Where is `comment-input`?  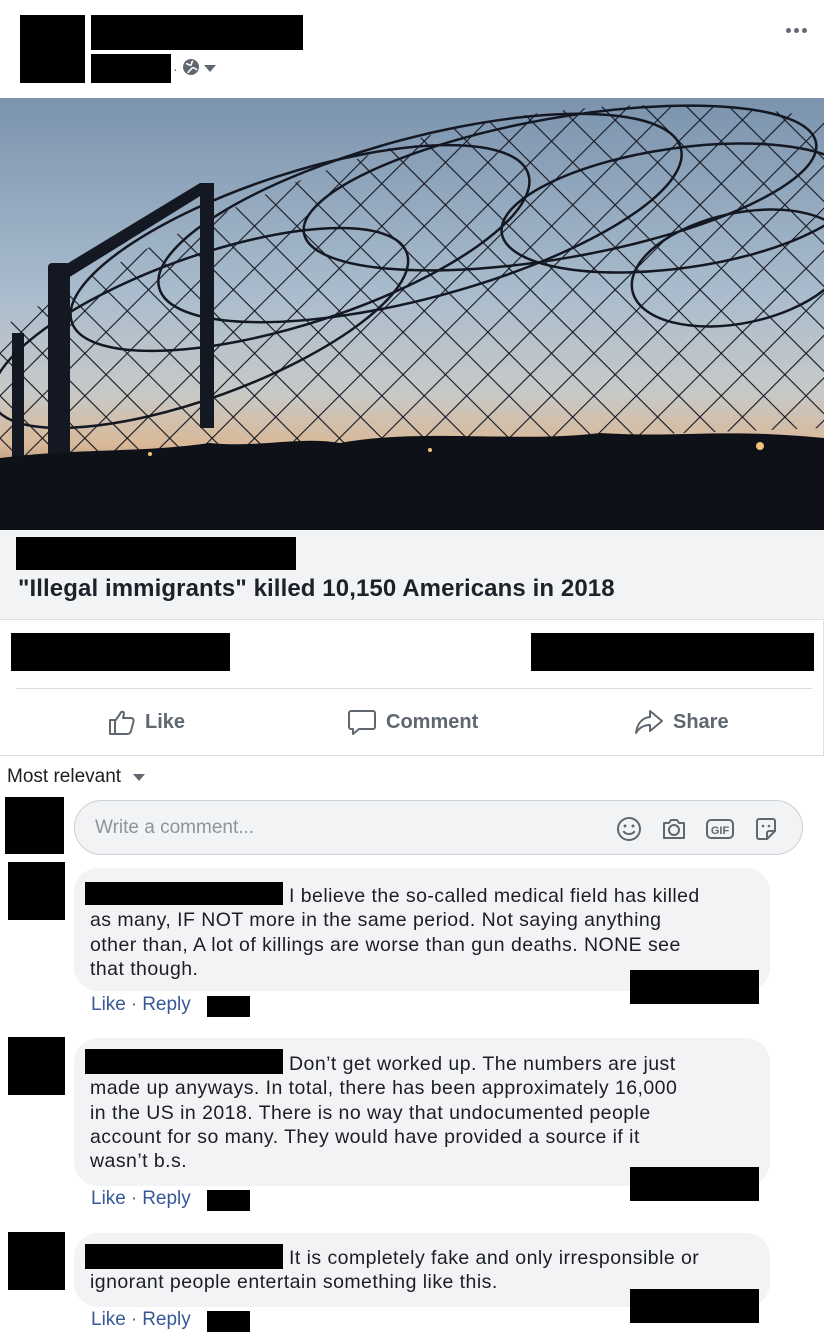 comment-input is located at coordinates (345, 828).